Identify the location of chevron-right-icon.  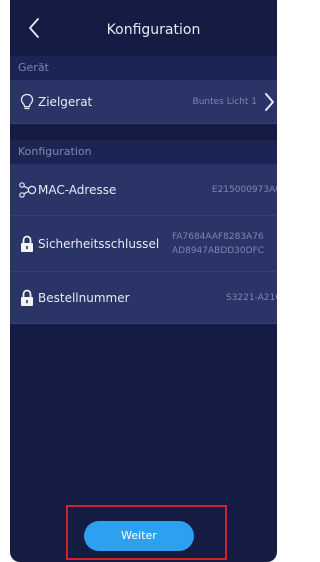
(269, 101).